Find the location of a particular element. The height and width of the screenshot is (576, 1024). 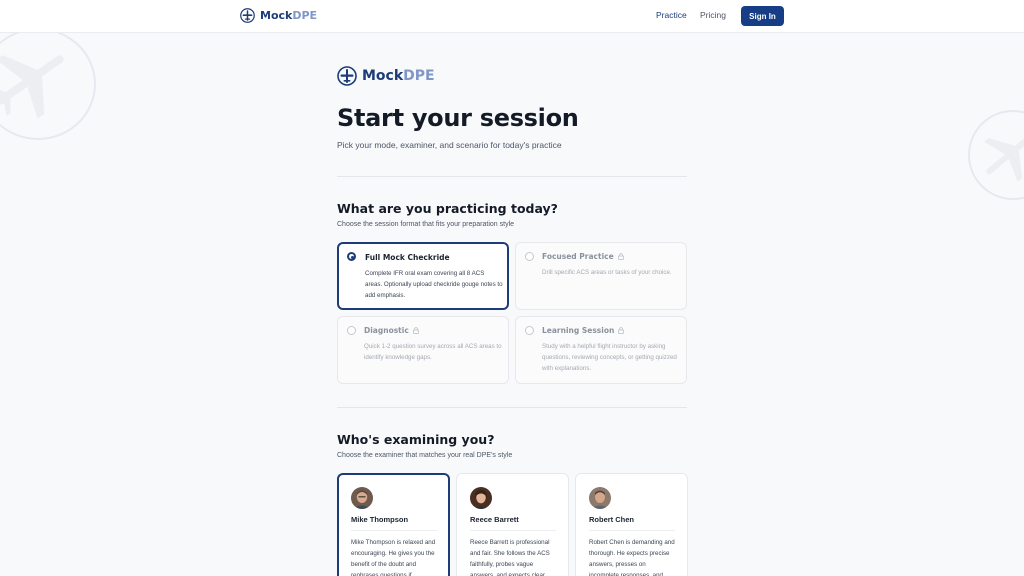

brand-logo: Mock DPE is located at coordinates (278, 15).